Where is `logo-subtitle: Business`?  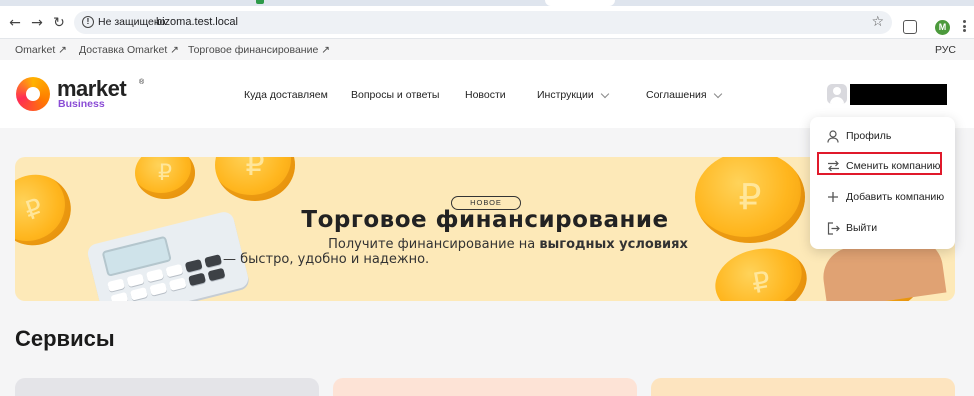
logo-subtitle: Business is located at coordinates (81, 104).